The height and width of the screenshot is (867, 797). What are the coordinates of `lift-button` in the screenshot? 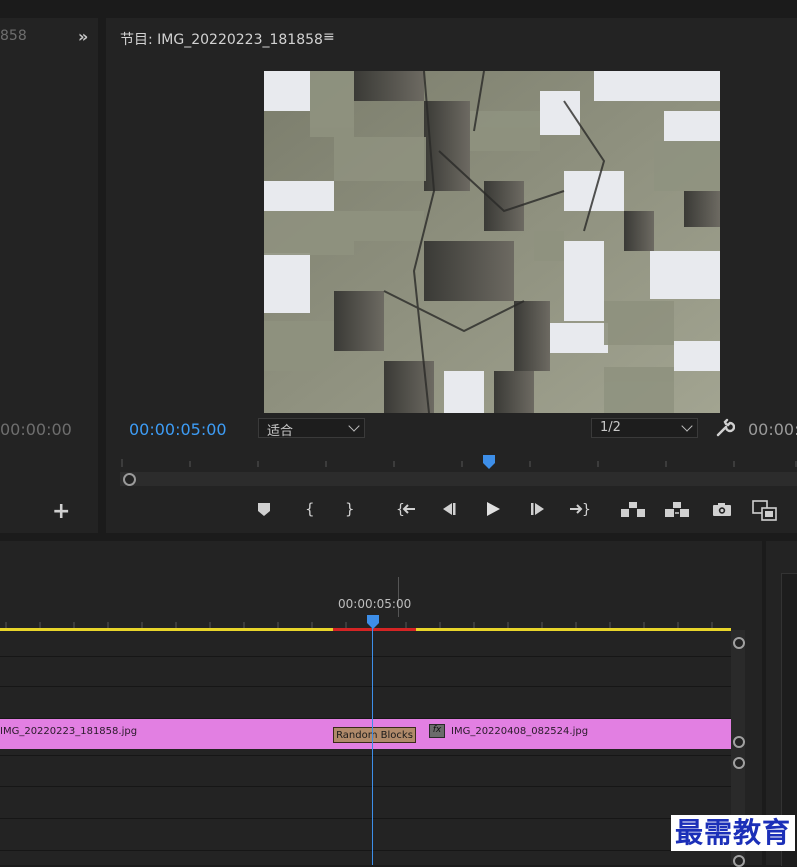 It's located at (633, 511).